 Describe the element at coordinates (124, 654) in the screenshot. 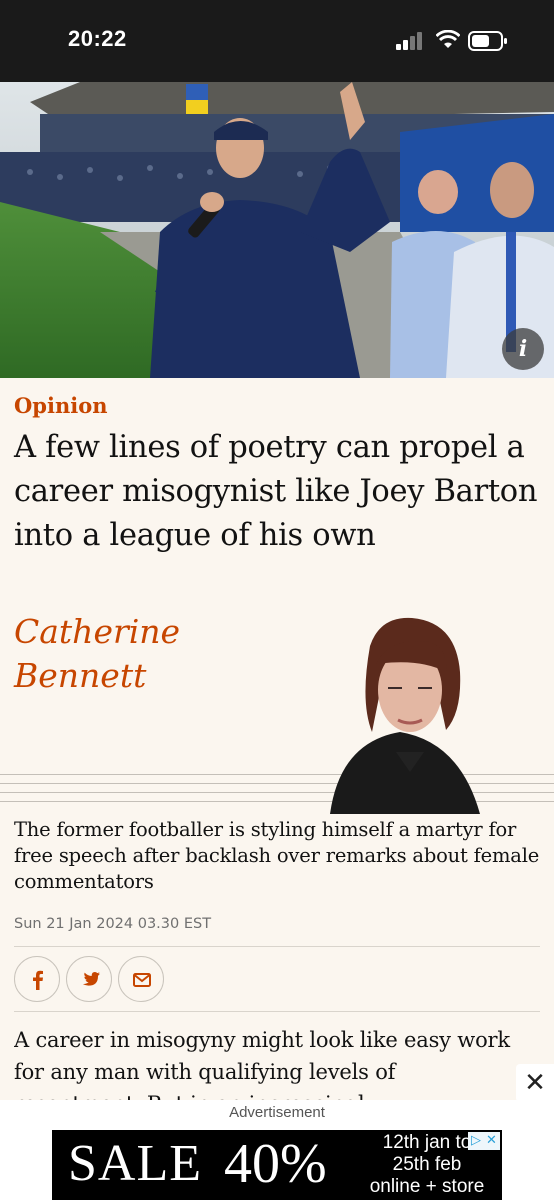

I see `author-byline: Catherine Bennett` at that location.